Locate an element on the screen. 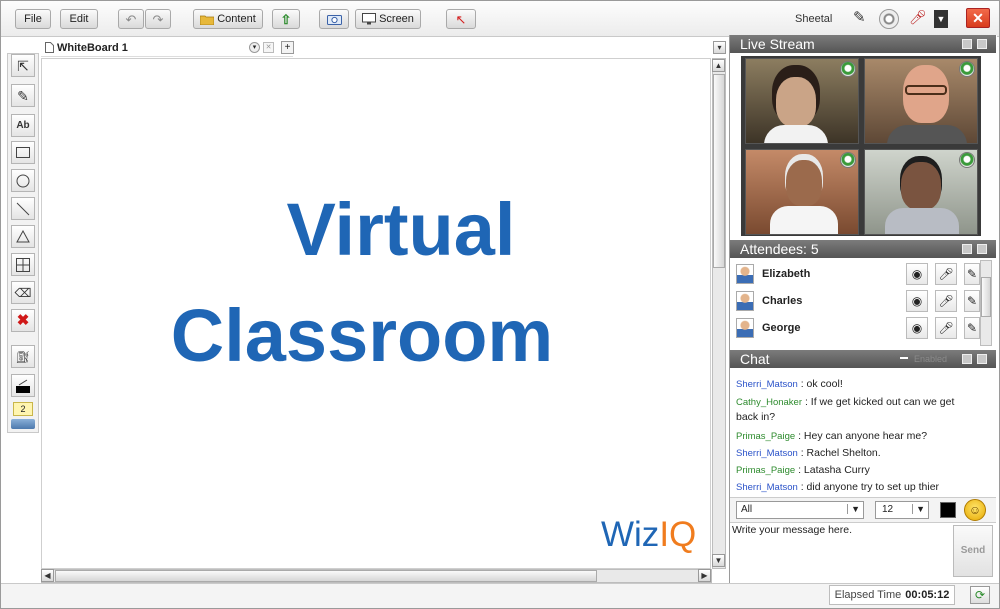  line-tool is located at coordinates (23, 208).